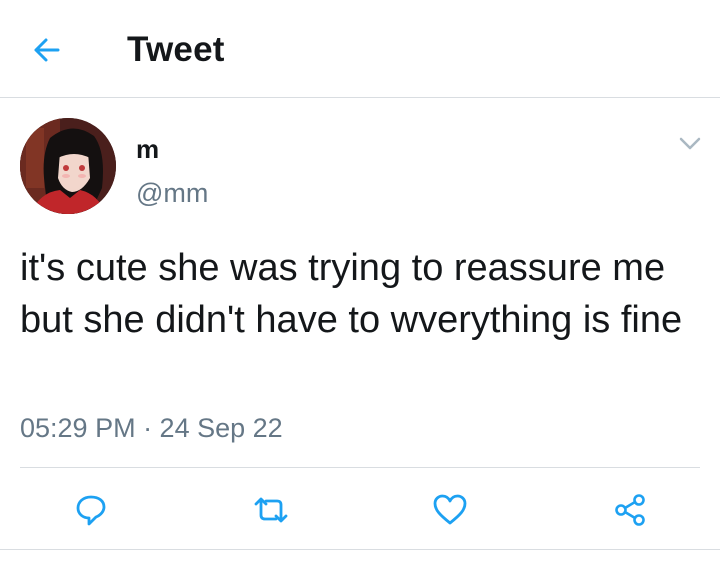 The image size is (720, 563). I want to click on tweet-menu-button, so click(690, 144).